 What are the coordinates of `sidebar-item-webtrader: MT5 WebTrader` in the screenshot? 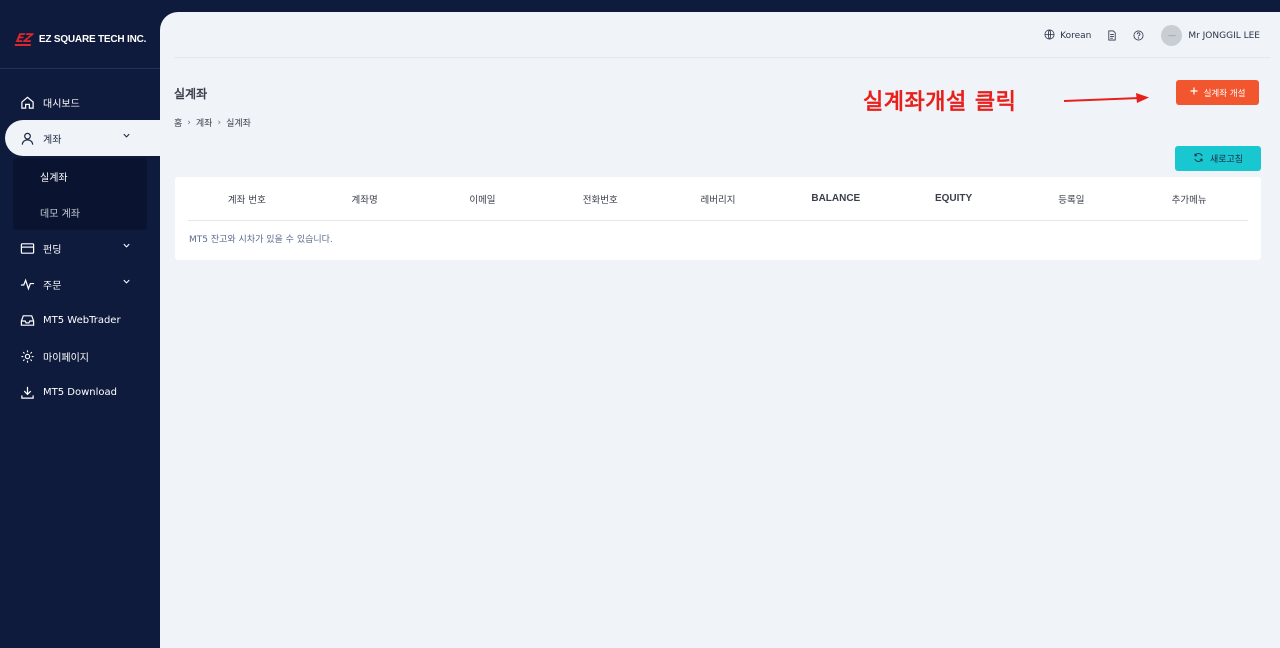 It's located at (80, 320).